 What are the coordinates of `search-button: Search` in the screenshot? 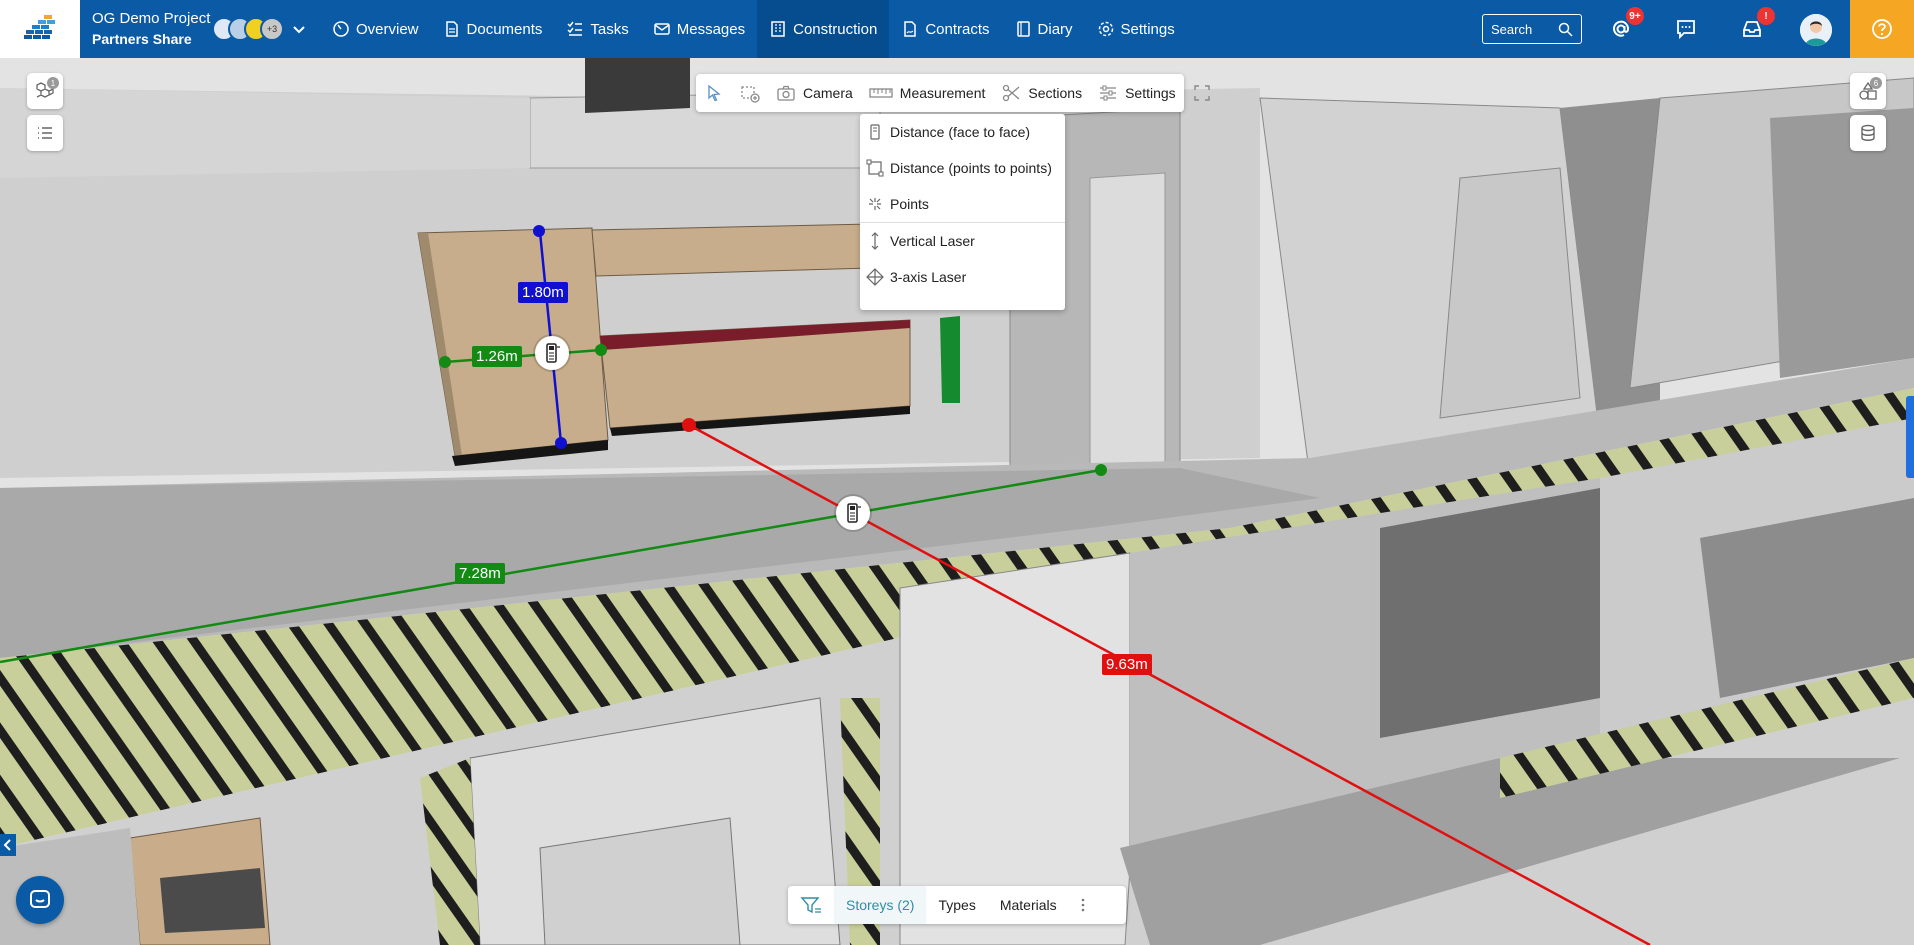 It's located at (1532, 29).